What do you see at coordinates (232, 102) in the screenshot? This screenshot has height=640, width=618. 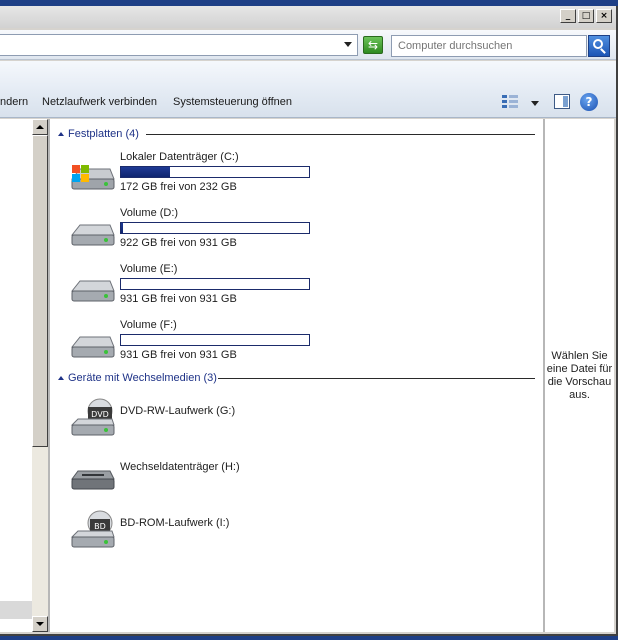 I see `toolbar-item-open-control-panel: Systemsteuerung öffnen` at bounding box center [232, 102].